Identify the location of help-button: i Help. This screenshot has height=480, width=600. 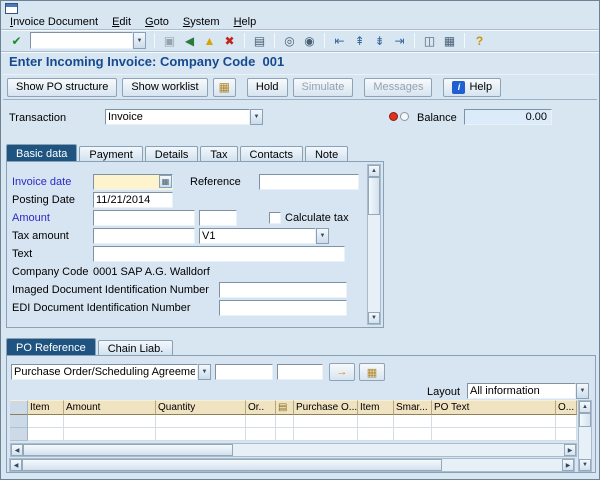
(472, 87).